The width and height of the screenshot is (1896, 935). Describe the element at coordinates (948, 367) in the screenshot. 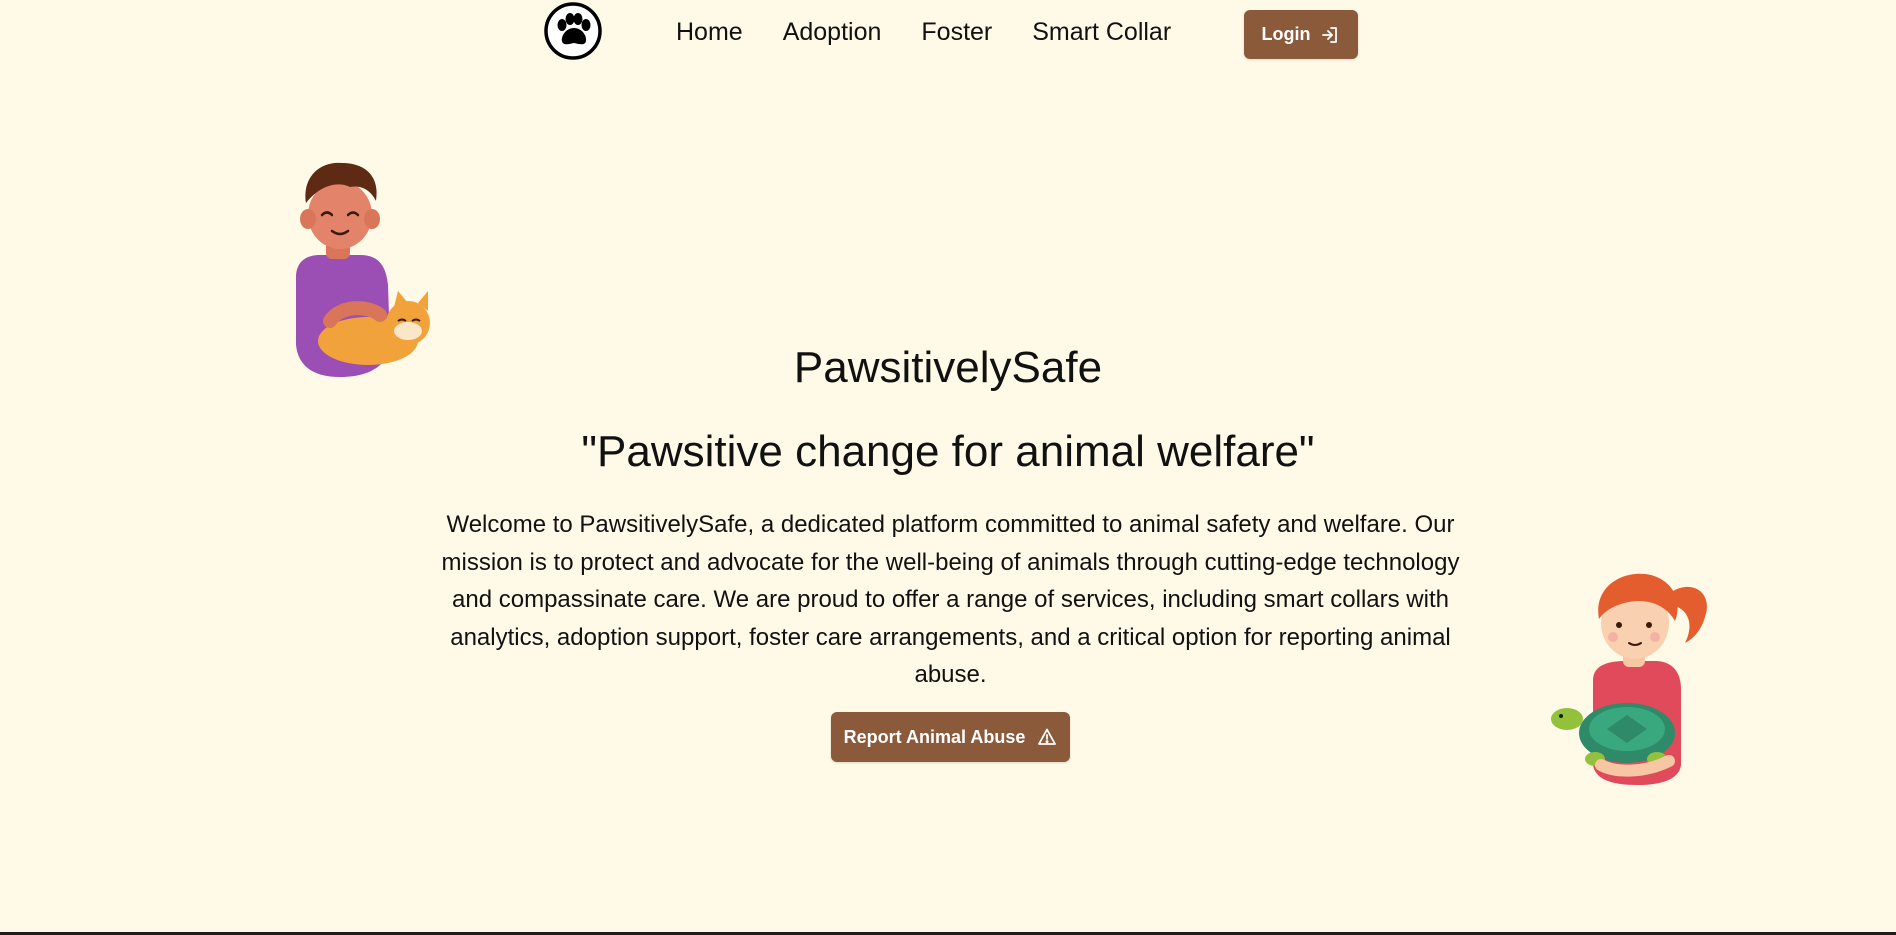

I see `page-title: PawsitivelySafe` at that location.